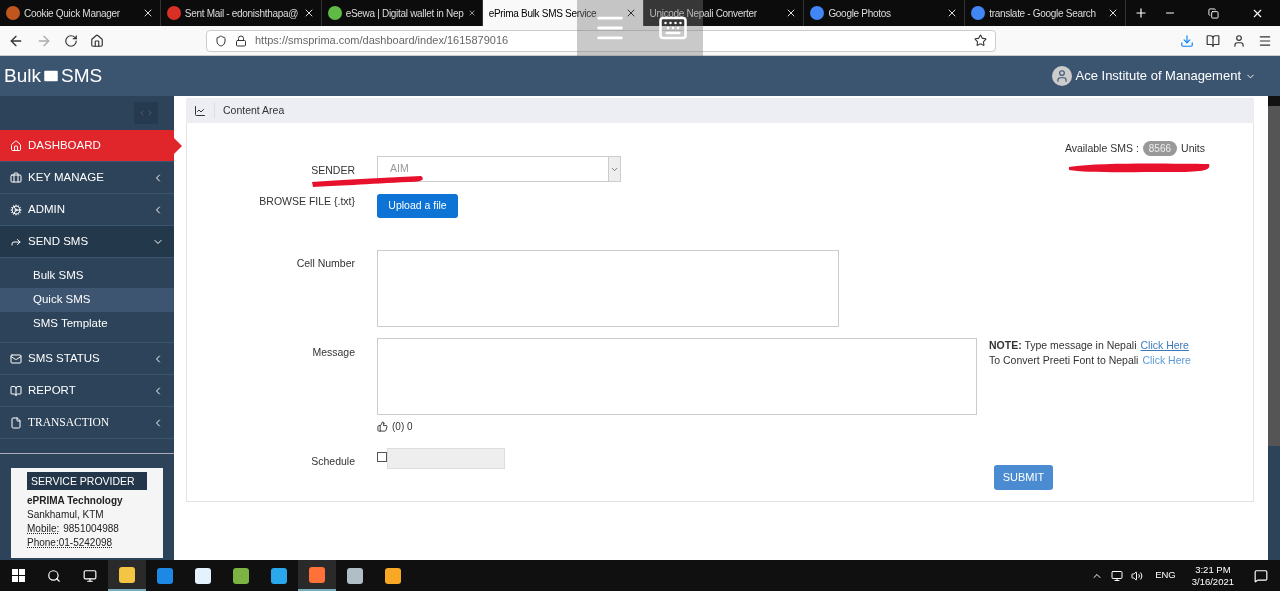  I want to click on close-icon, so click(471, 13).